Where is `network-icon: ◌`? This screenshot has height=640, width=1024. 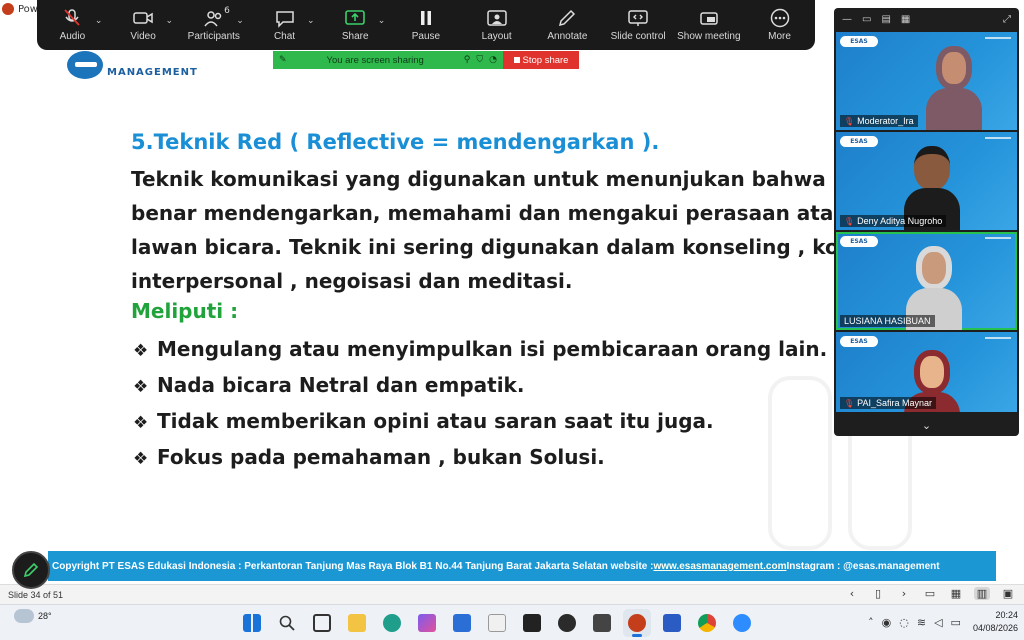
network-icon: ◌ is located at coordinates (904, 622).